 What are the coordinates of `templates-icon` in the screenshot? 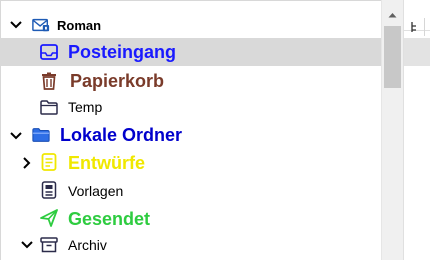 It's located at (49, 190).